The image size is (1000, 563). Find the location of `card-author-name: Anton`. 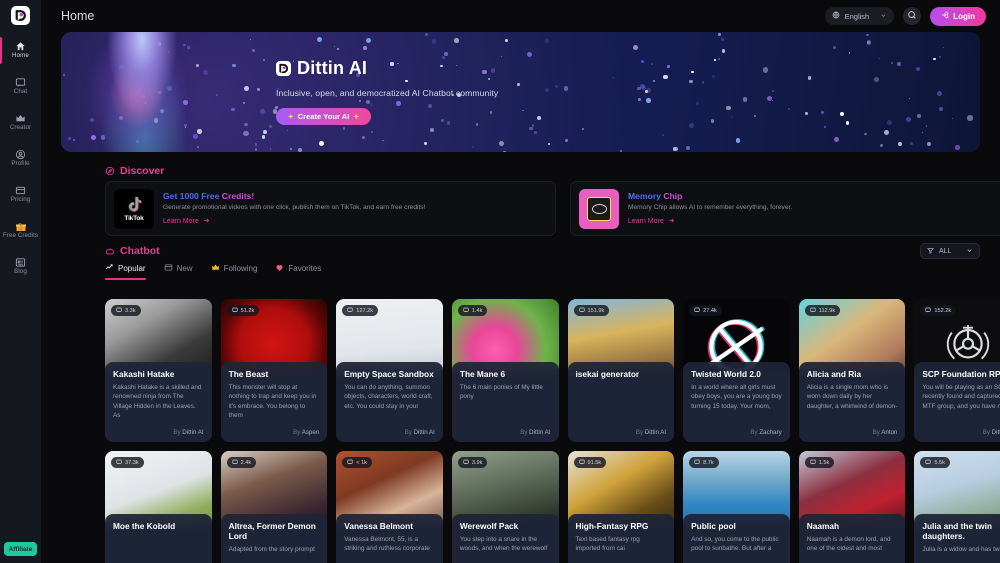

card-author-name: Anton is located at coordinates (889, 432).